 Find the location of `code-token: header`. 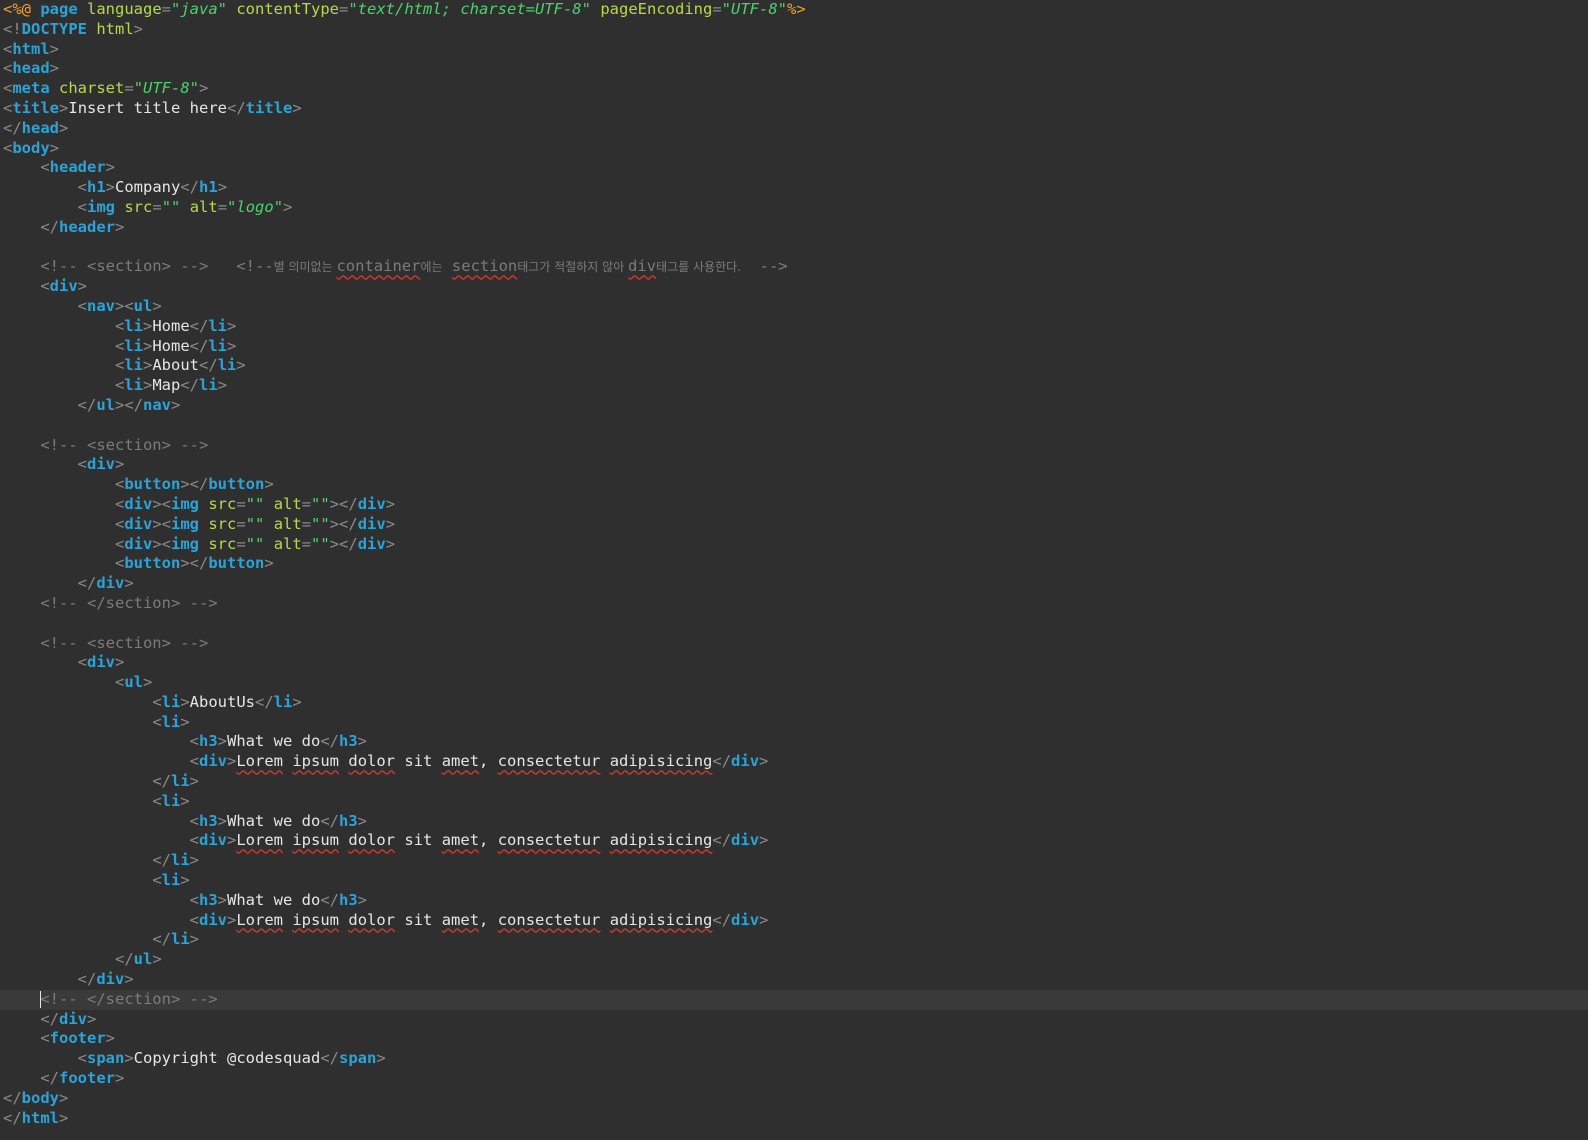

code-token: header is located at coordinates (87, 226).